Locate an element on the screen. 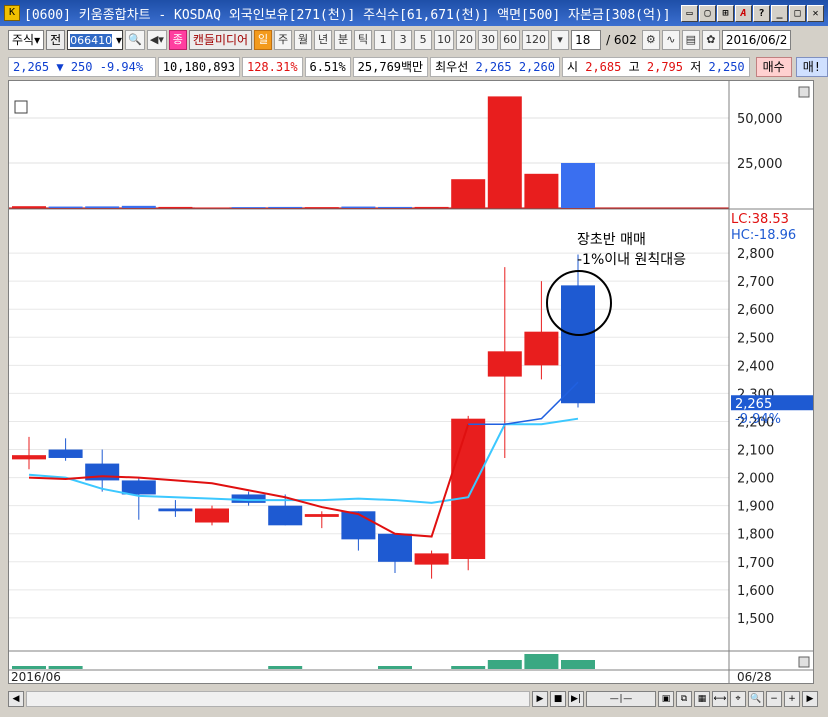 This screenshot has width=828, height=717. open-price: 2,685 is located at coordinates (603, 67).